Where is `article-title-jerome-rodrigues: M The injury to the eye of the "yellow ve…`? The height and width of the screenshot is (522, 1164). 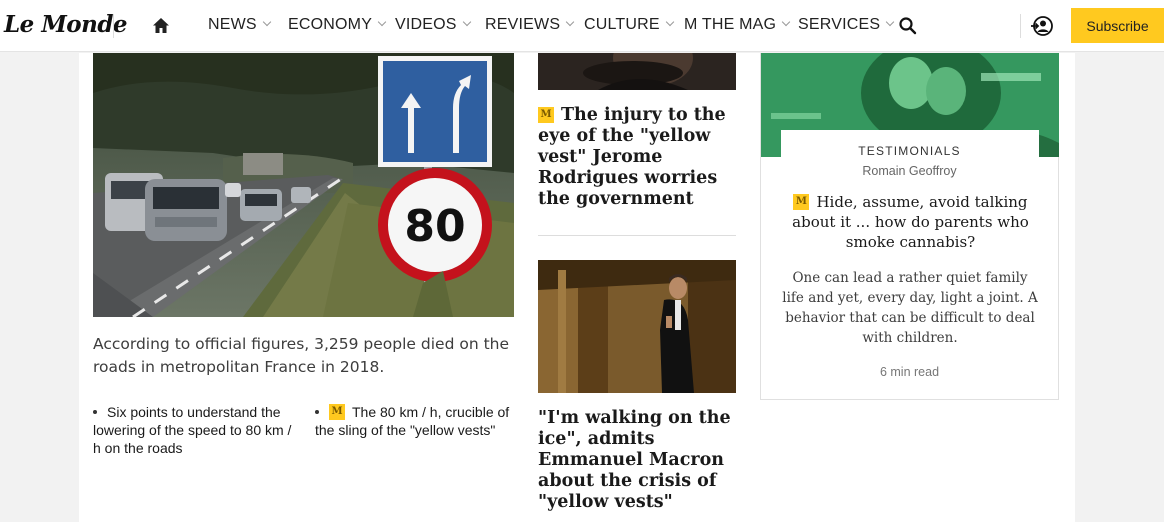 article-title-jerome-rodrigues: M The injury to the eye of the "yellow ve… is located at coordinates (637, 157).